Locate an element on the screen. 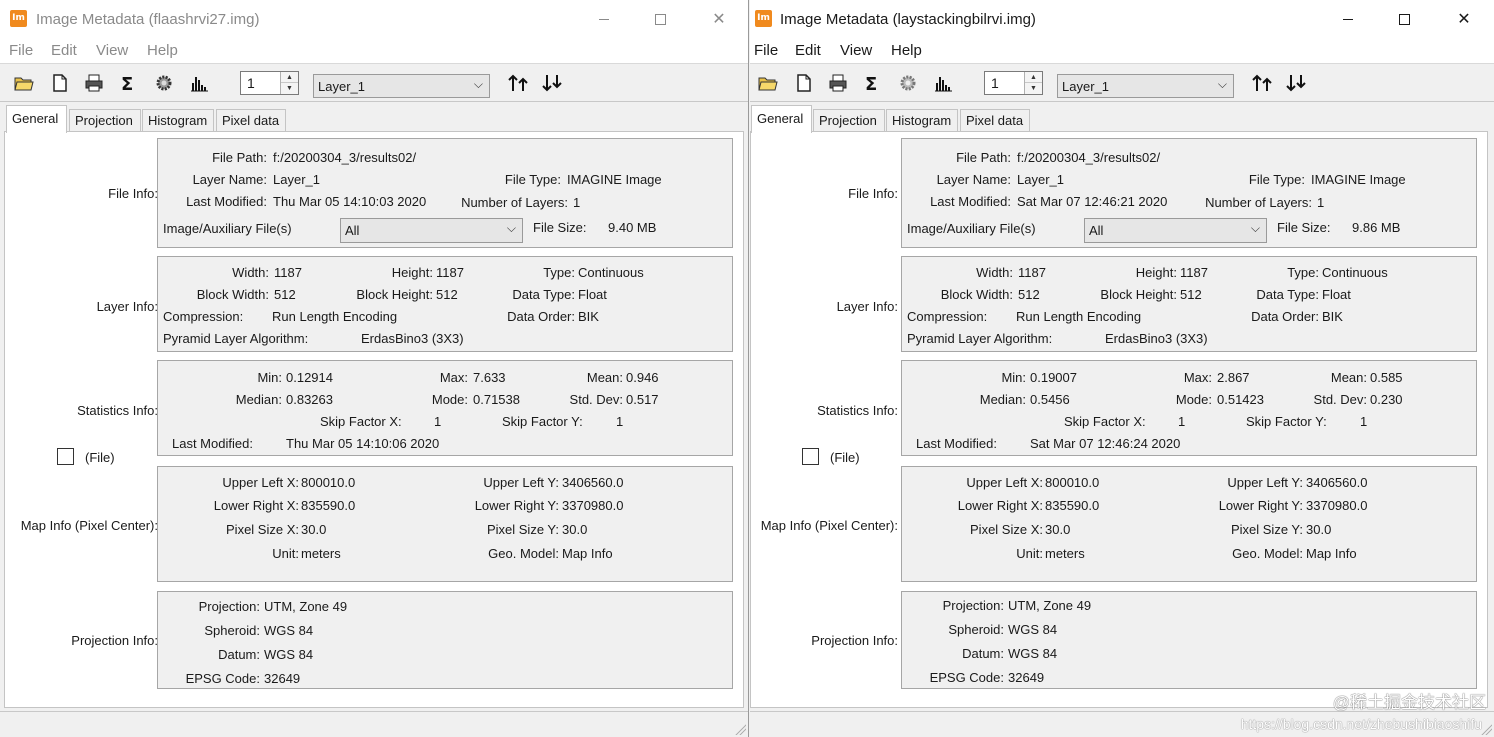 The height and width of the screenshot is (737, 1494). last-modified-value: Sat Mar 07 12:46:21 2020 is located at coordinates (1092, 201).